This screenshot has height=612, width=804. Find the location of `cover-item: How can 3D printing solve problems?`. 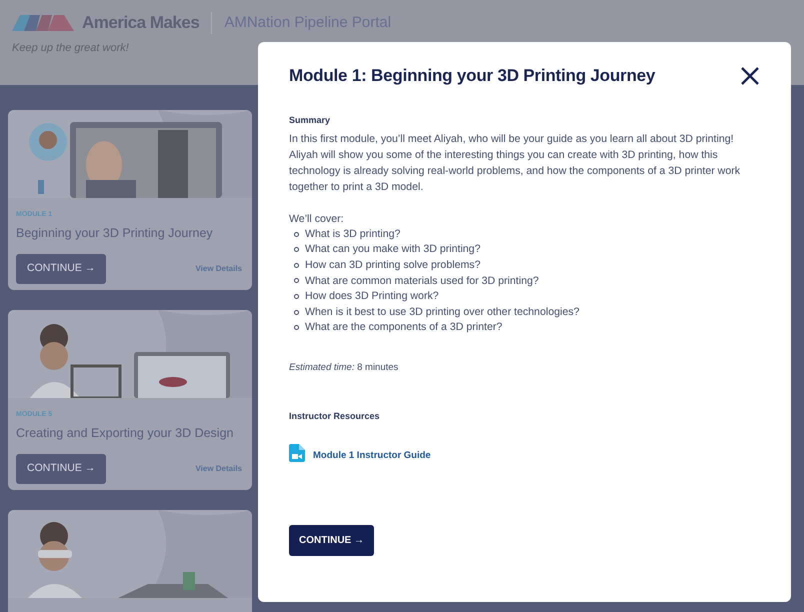

cover-item: How can 3D printing solve problems? is located at coordinates (392, 266).